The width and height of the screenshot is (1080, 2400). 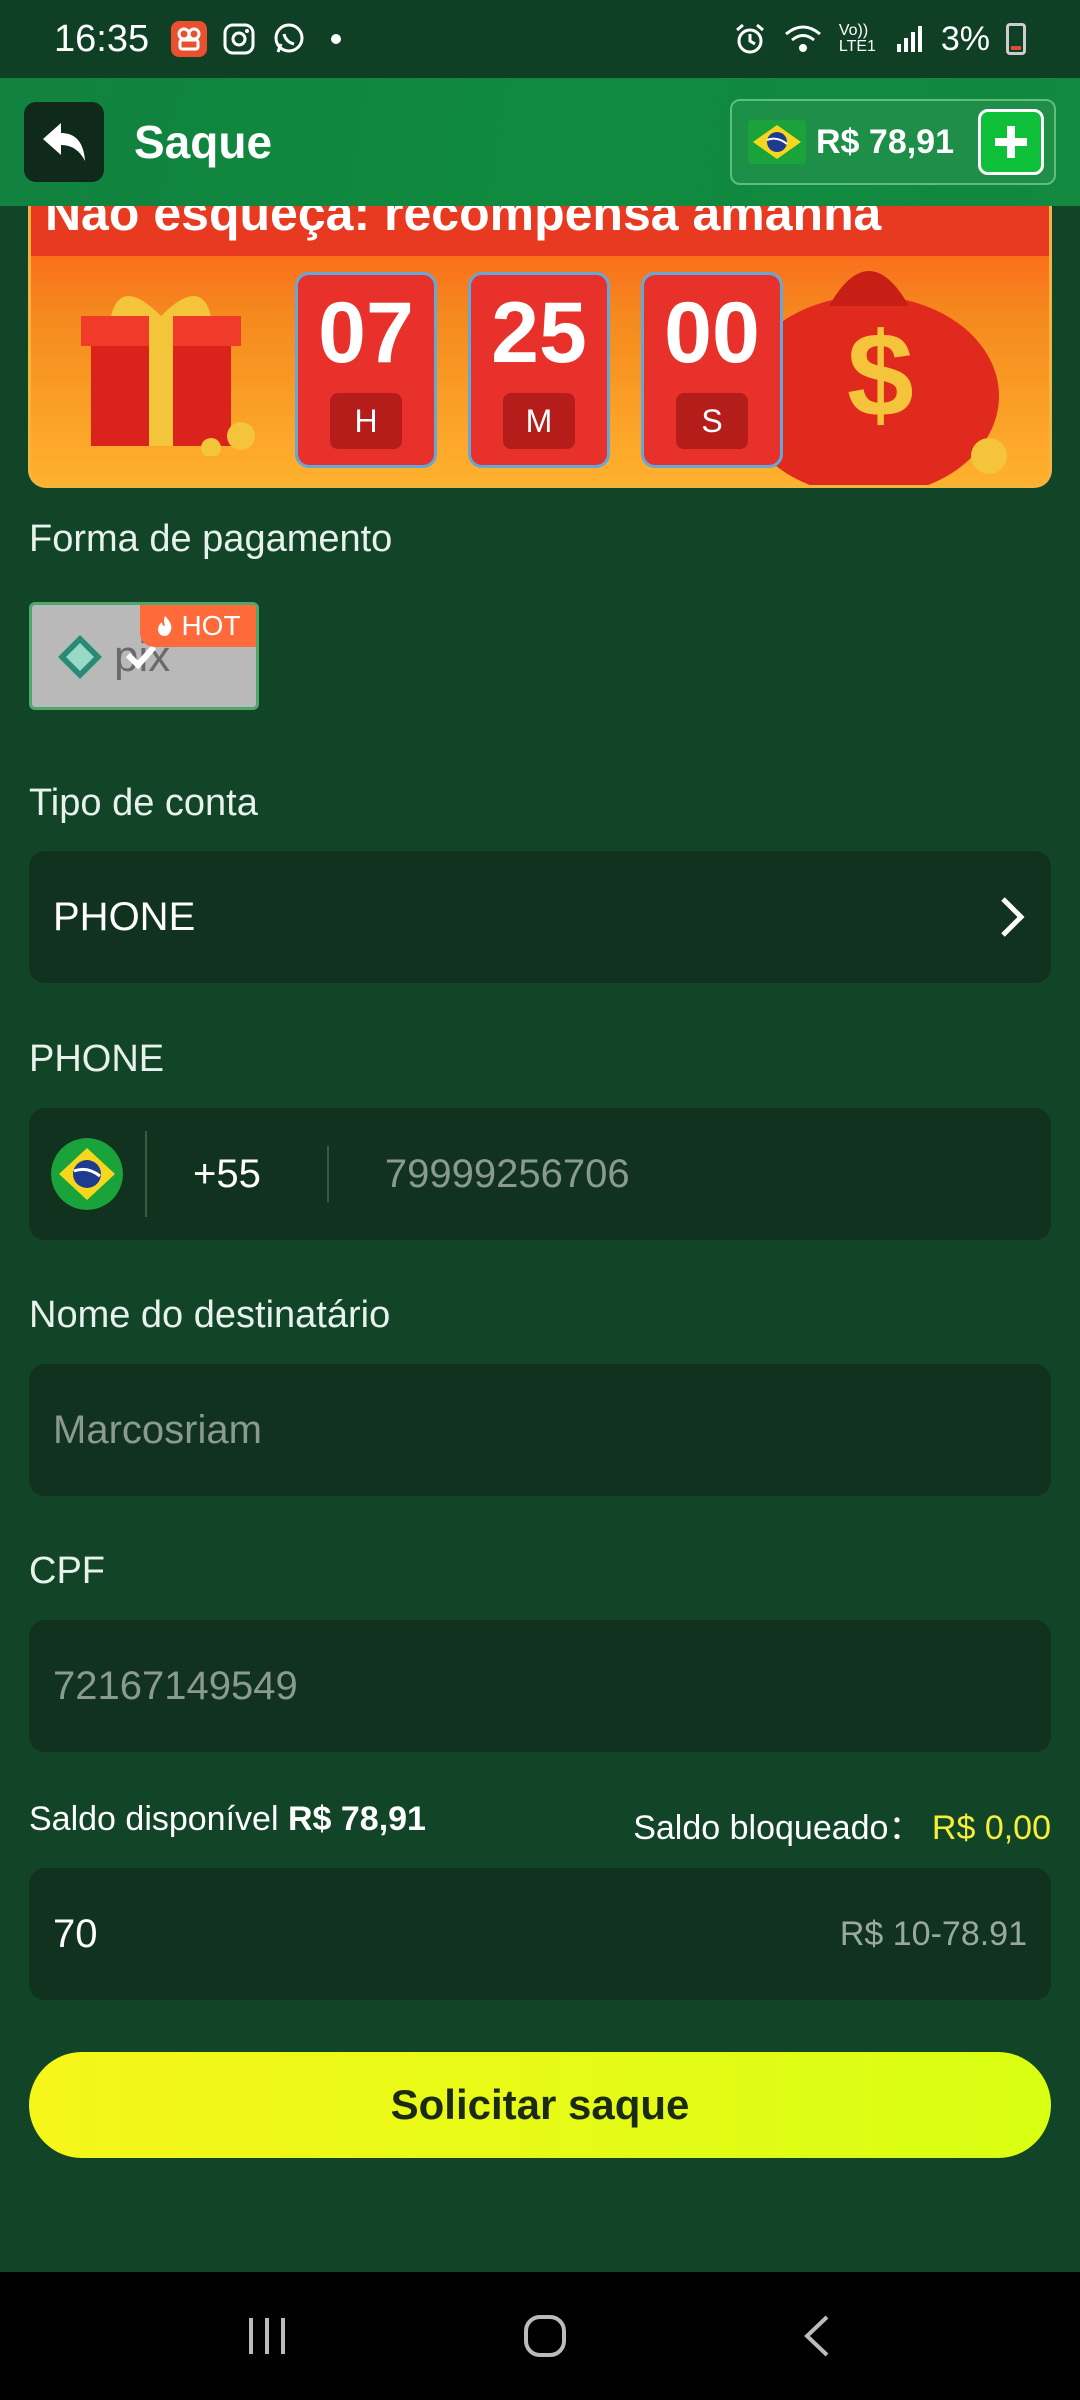 What do you see at coordinates (157, 1430) in the screenshot?
I see `recipient-input: Marcosriam` at bounding box center [157, 1430].